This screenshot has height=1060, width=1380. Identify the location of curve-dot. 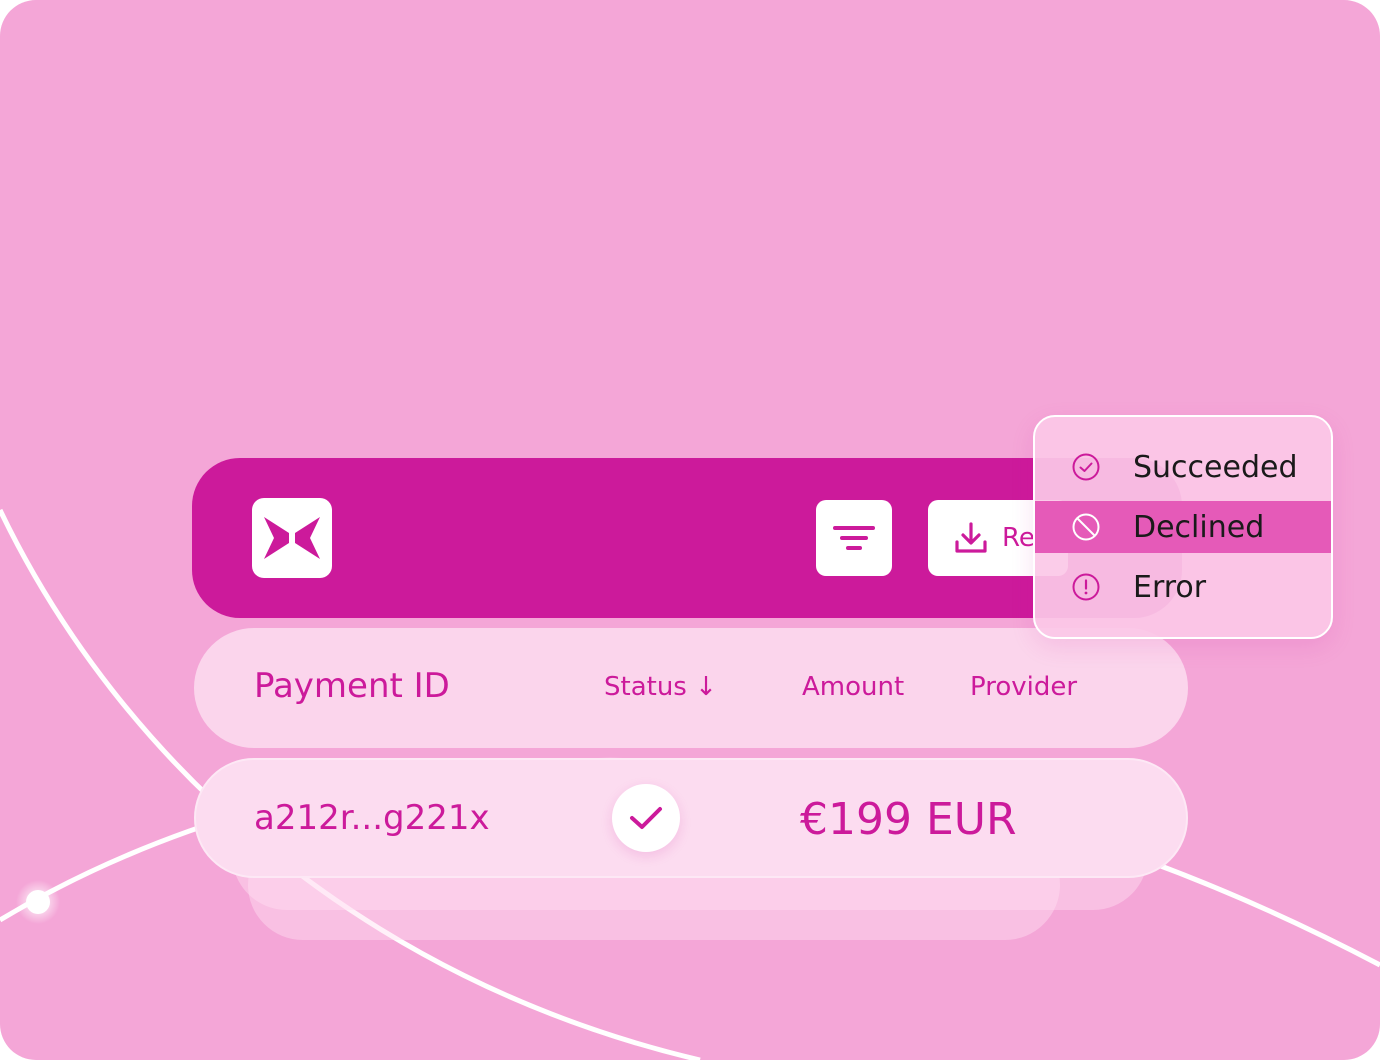
(38, 902).